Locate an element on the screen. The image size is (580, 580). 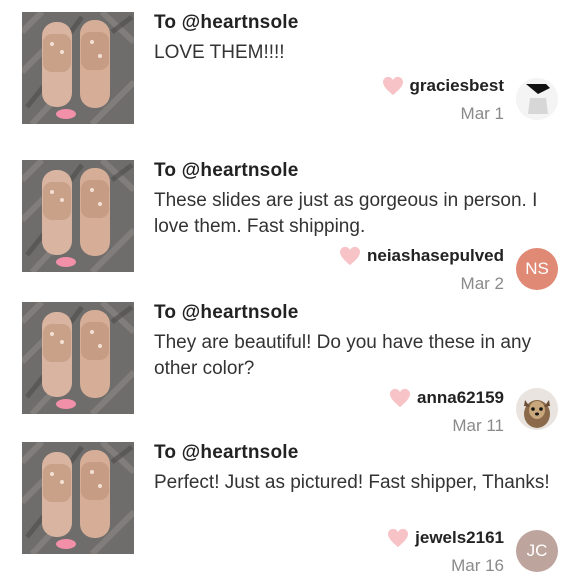
reviewer-username: anna62159 is located at coordinates (460, 398).